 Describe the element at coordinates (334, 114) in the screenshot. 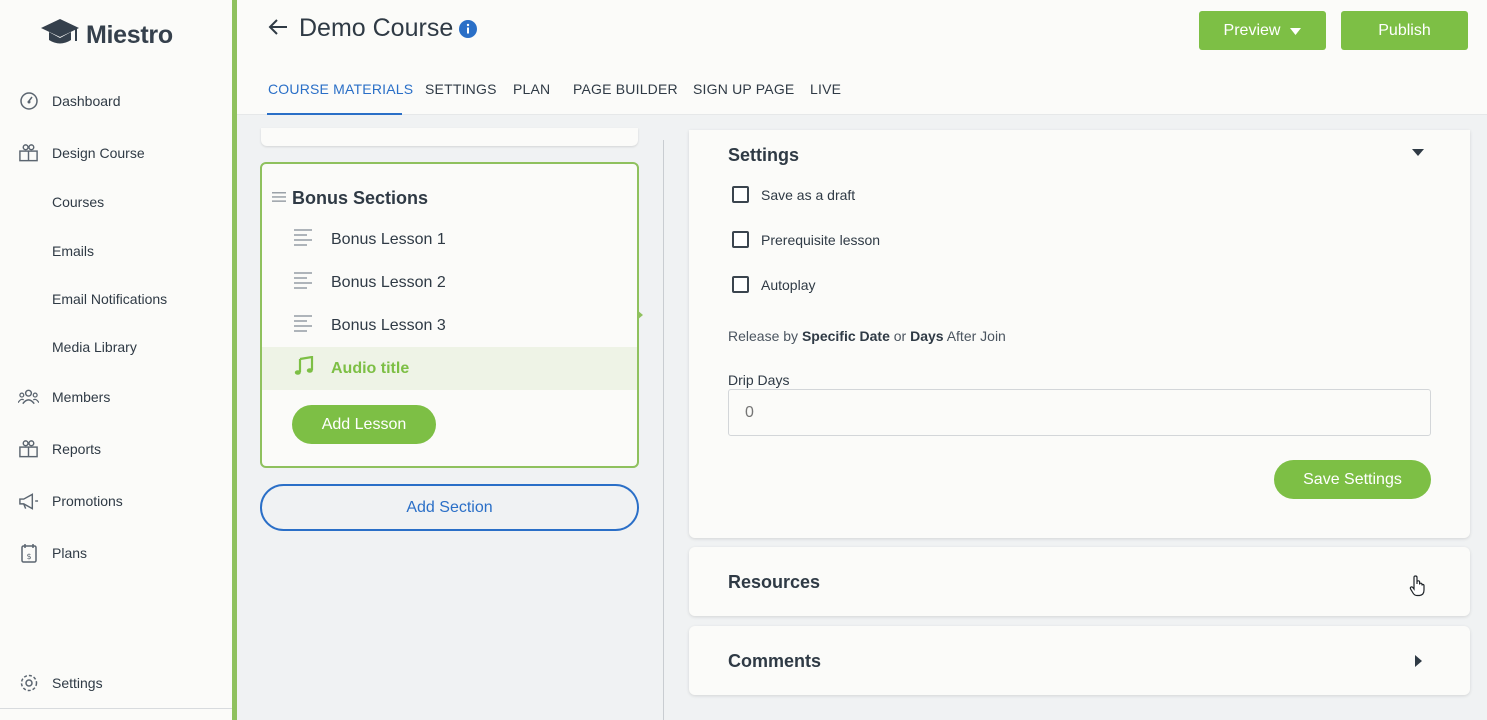

I see `active-tab-indicator` at that location.